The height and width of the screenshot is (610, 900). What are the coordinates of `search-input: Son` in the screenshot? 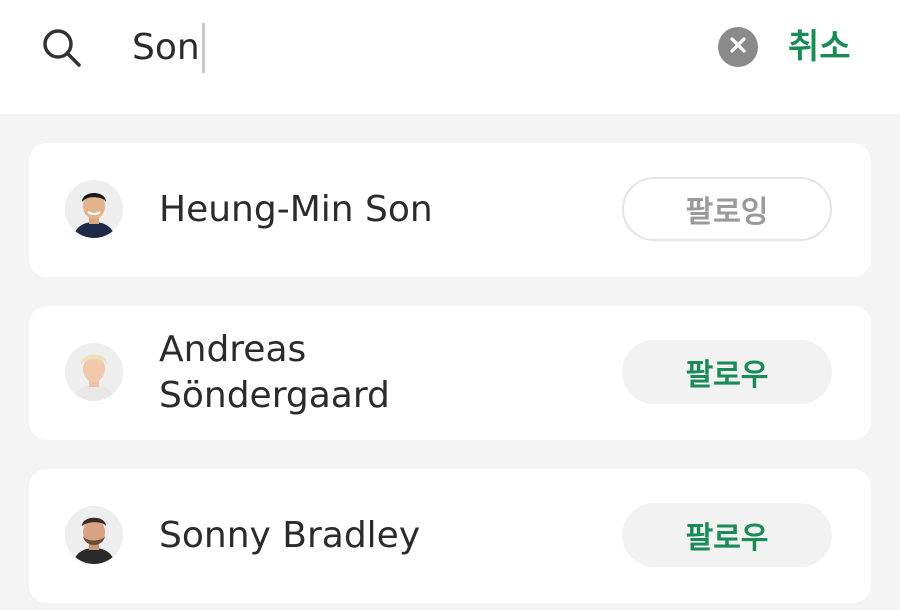 It's located at (168, 48).